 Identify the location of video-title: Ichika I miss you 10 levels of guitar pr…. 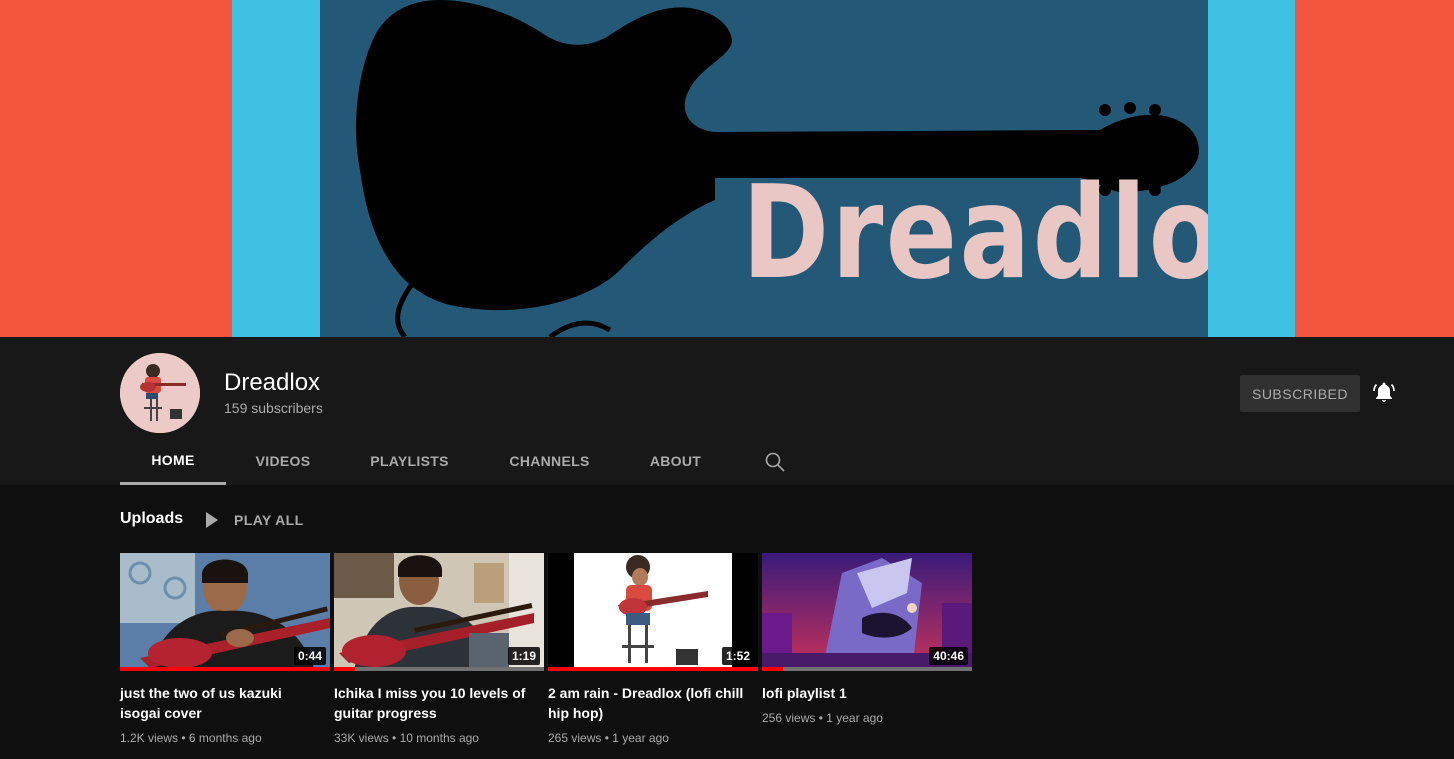
(434, 703).